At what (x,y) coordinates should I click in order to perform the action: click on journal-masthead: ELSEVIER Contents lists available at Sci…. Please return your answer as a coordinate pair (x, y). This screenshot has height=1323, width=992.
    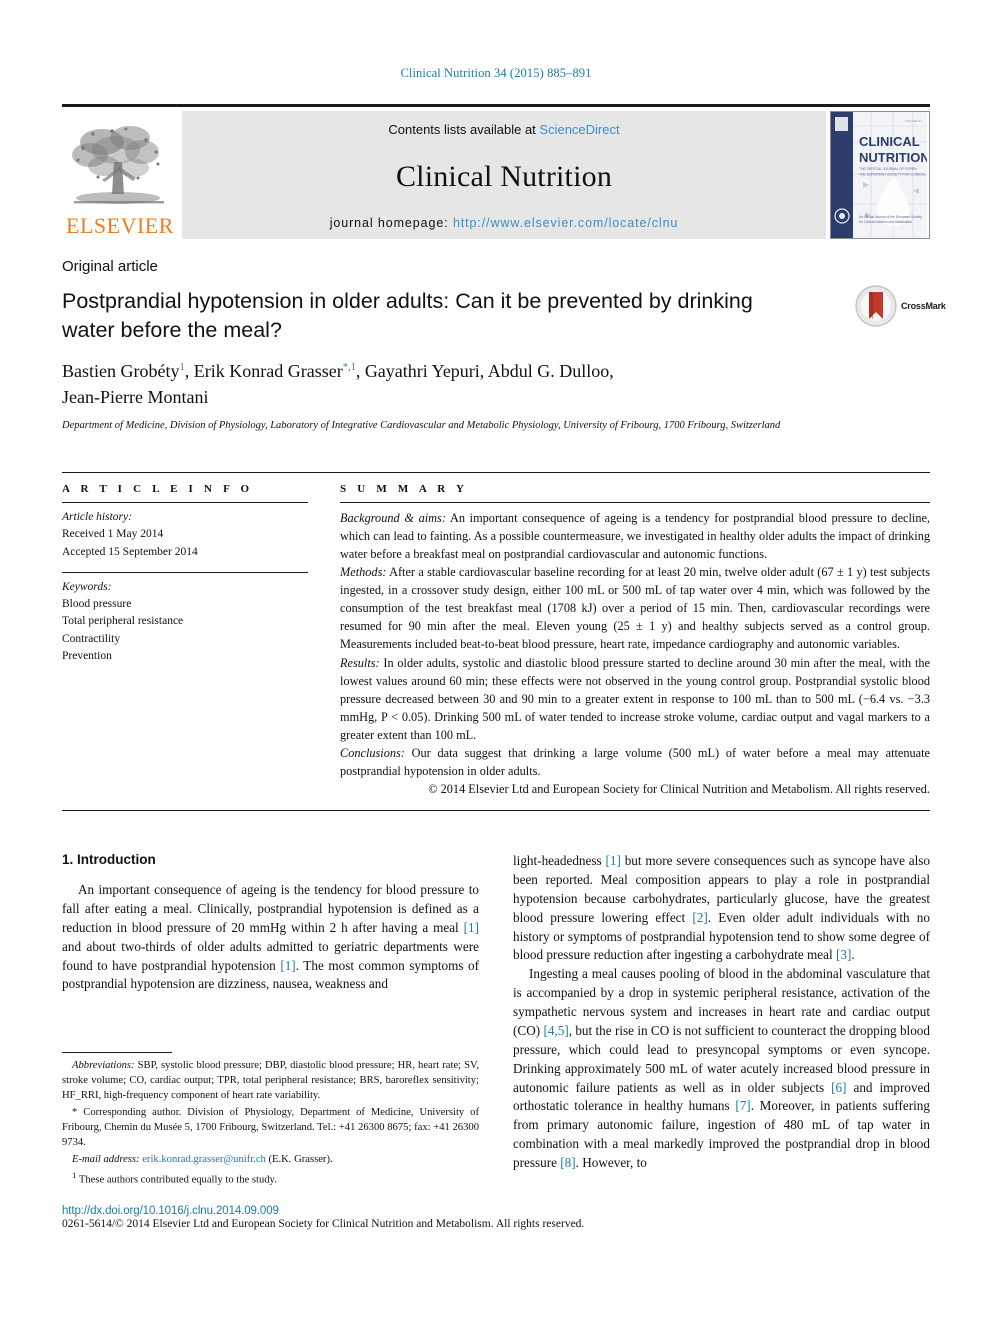
    Looking at the image, I should click on (496, 171).